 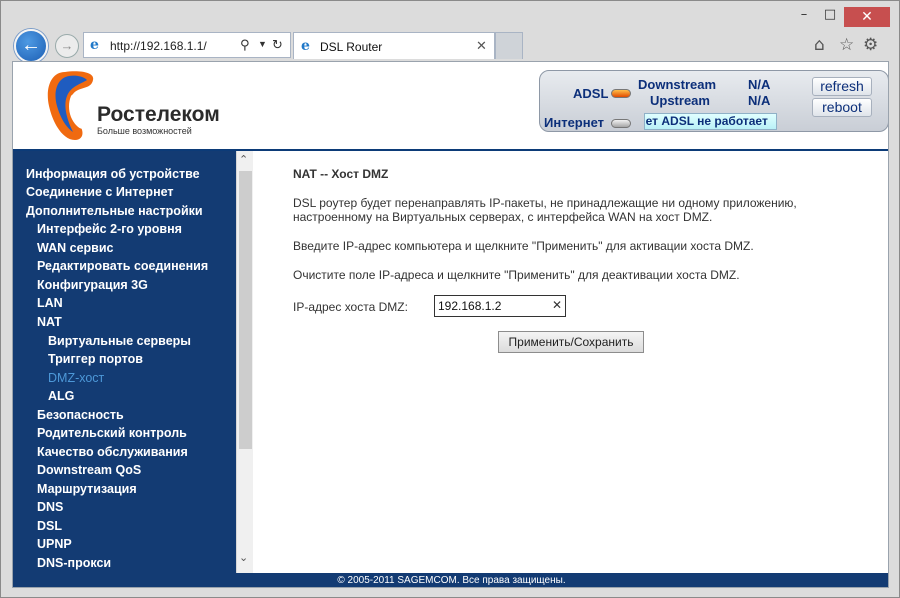 I want to click on tab-title: DSL Router, so click(x=351, y=47).